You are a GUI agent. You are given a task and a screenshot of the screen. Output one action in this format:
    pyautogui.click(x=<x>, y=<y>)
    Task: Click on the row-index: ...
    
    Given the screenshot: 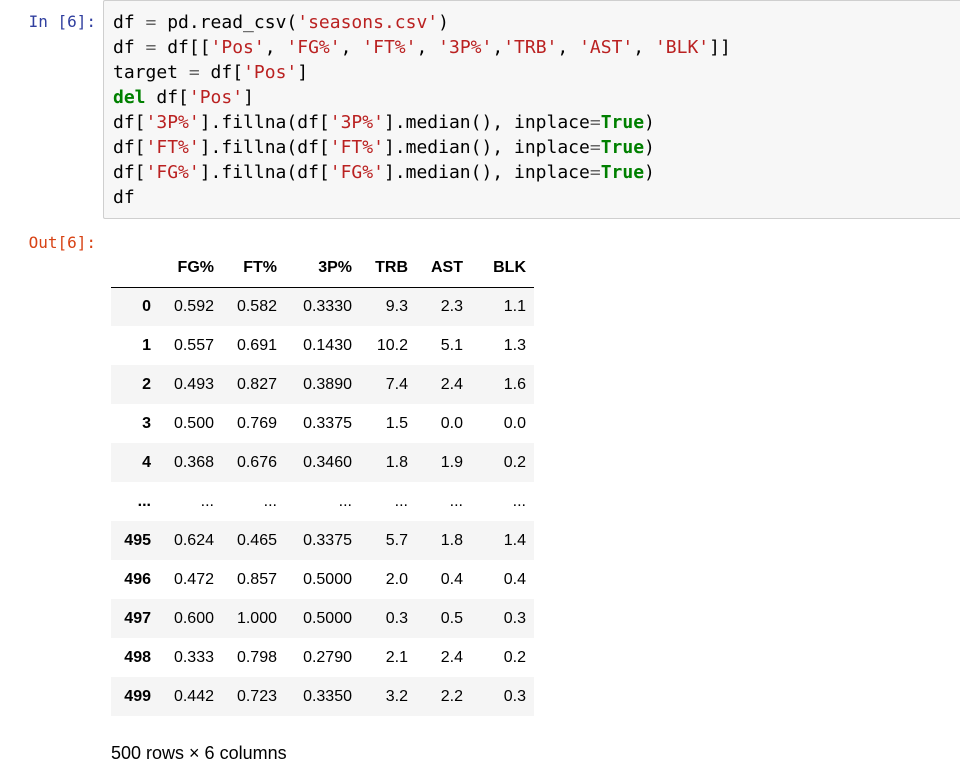 What is the action you would take?
    pyautogui.click(x=144, y=501)
    